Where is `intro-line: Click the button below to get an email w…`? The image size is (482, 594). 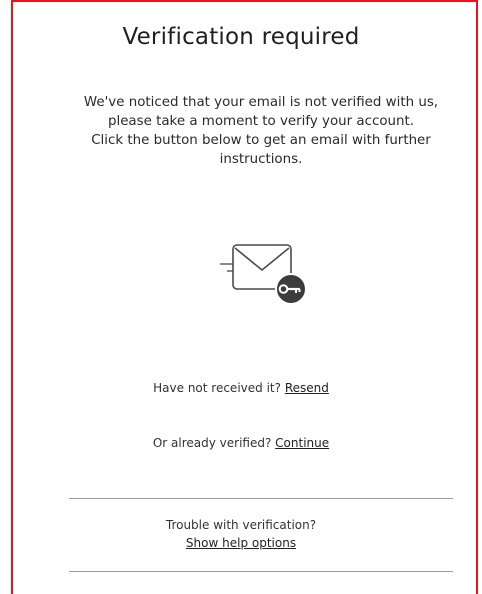
intro-line: Click the button below to get an email w… is located at coordinates (261, 140).